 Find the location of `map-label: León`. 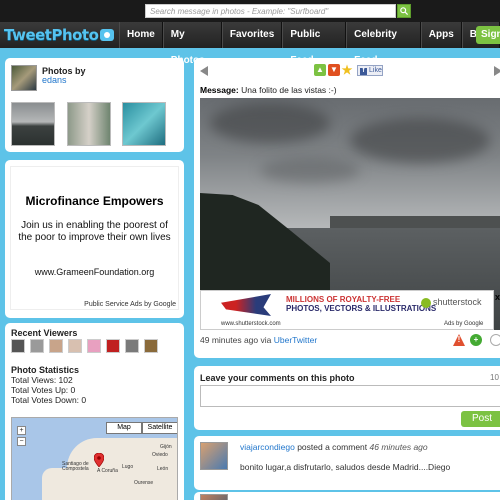

map-label: León is located at coordinates (163, 469).